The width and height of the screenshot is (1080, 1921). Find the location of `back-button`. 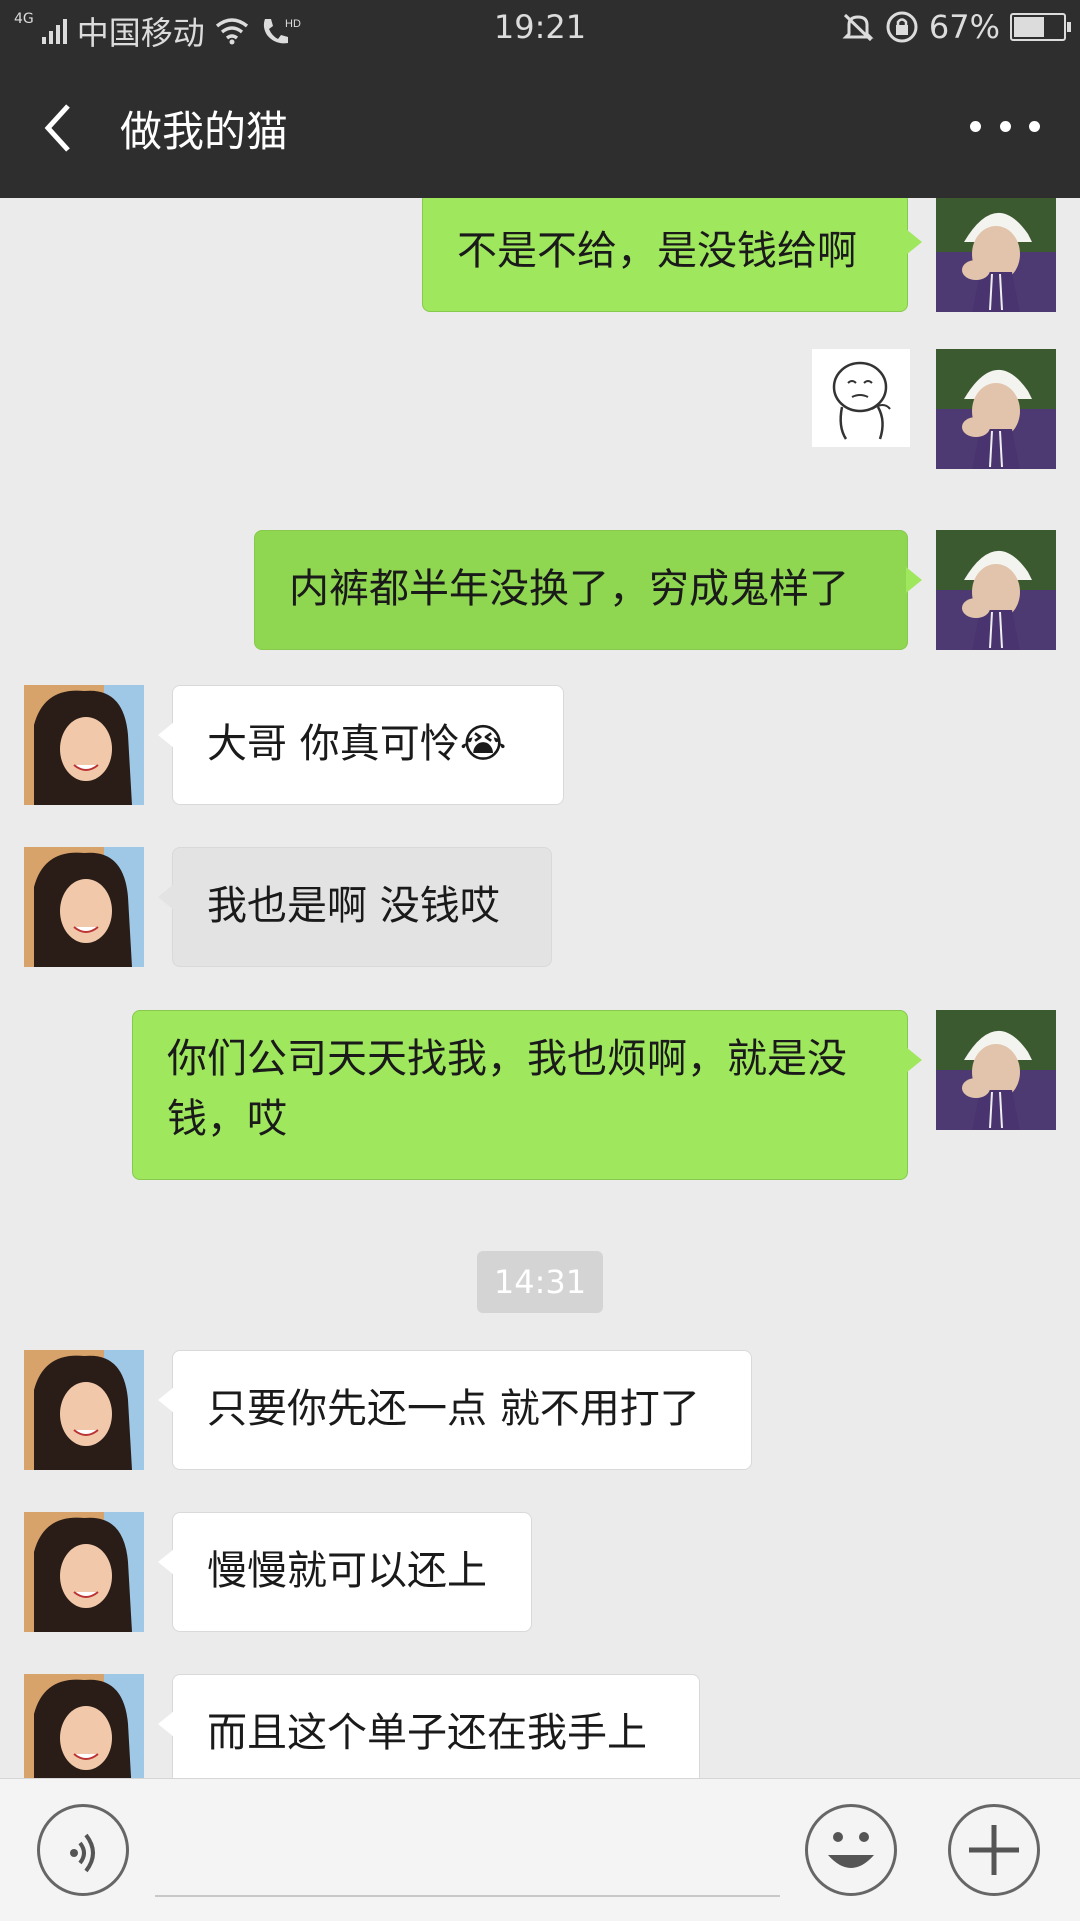

back-button is located at coordinates (60, 127).